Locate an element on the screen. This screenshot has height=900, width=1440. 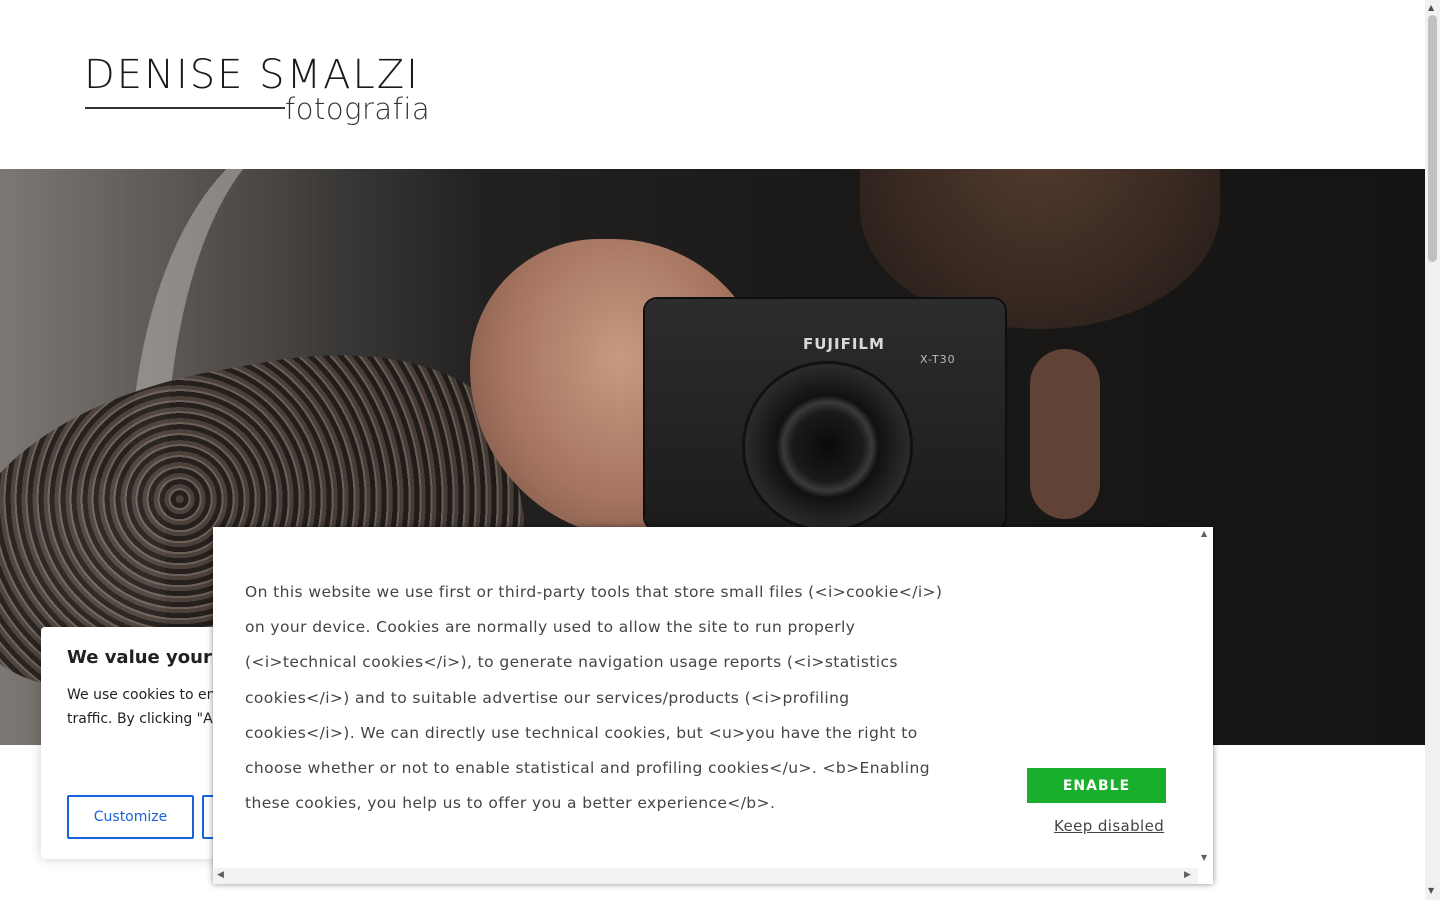
modal-scroll-down-icon: ▼ is located at coordinates (1204, 857).